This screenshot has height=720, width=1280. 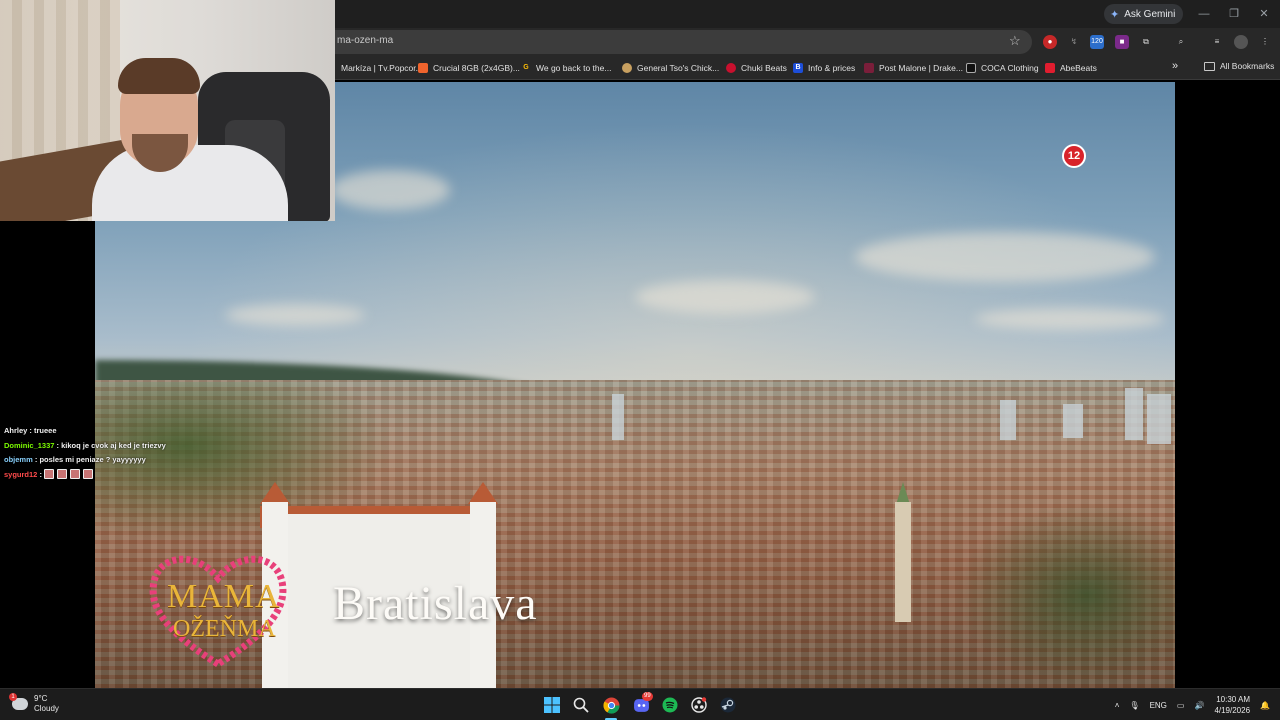 I want to click on discord-icon: 99, so click(x=642, y=703).